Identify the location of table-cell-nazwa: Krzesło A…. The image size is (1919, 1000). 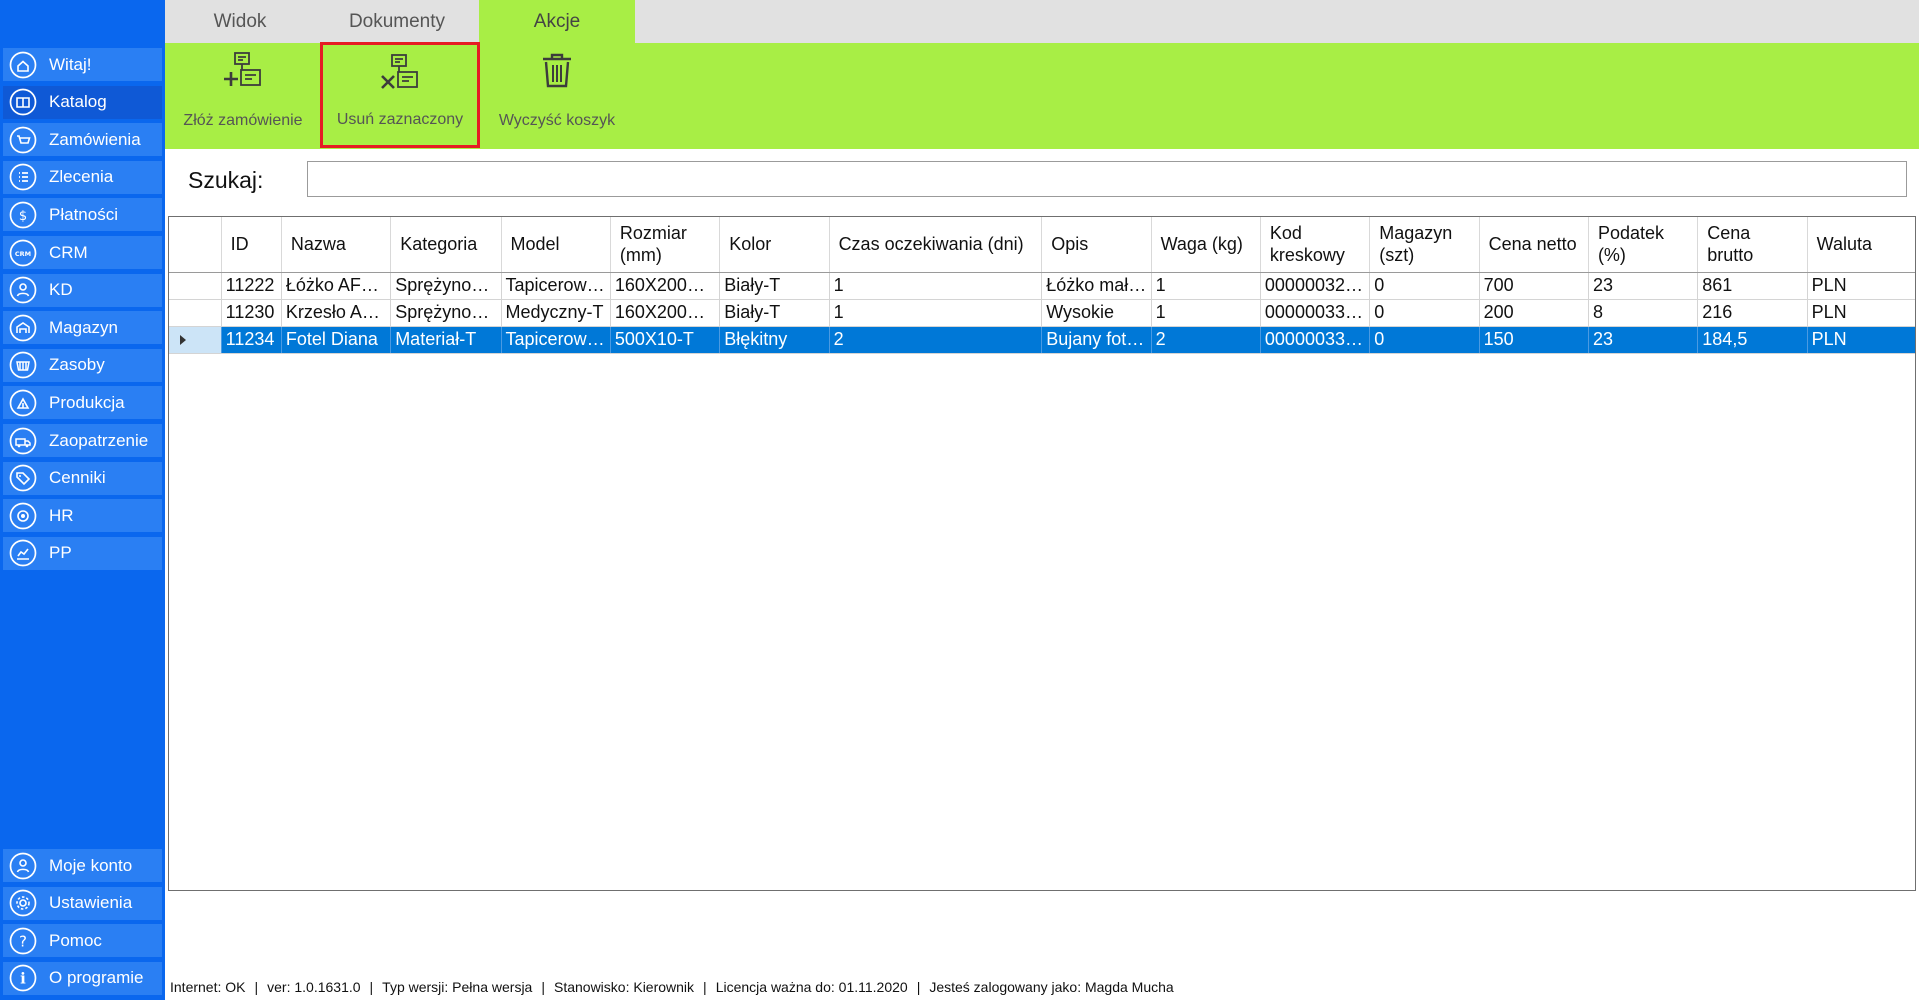
(336, 313).